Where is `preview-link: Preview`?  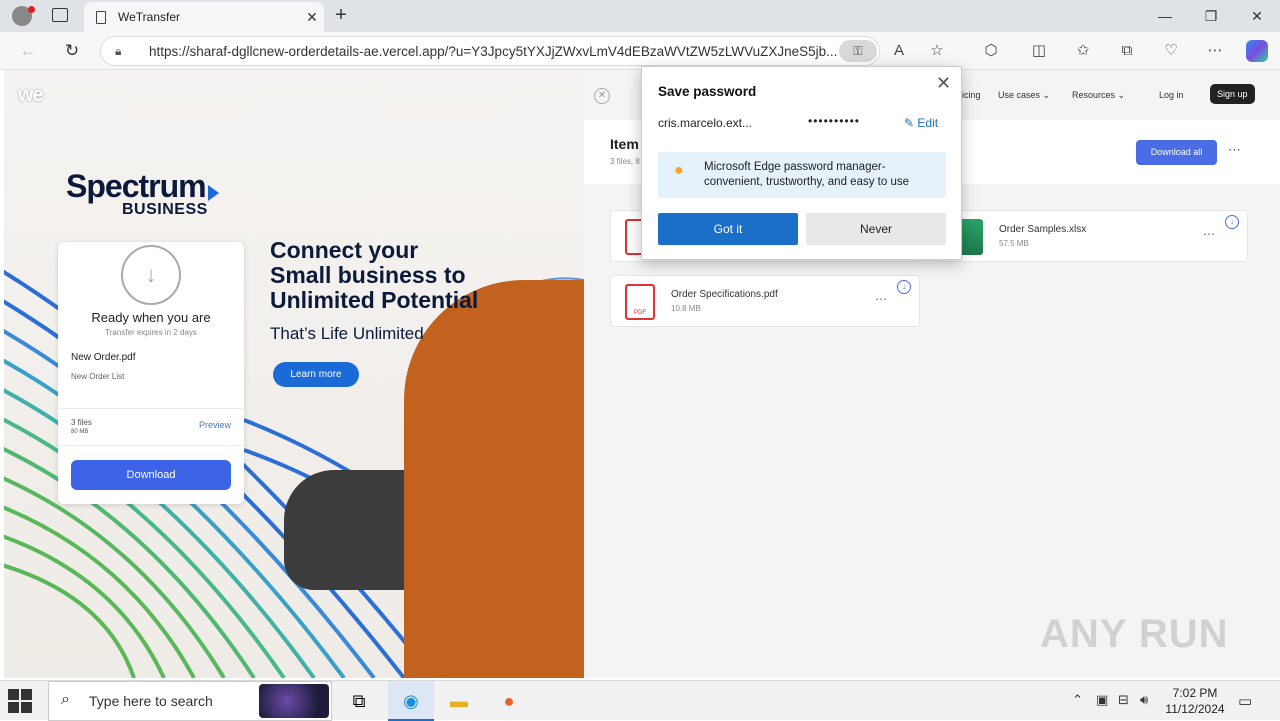 preview-link: Preview is located at coordinates (215, 425).